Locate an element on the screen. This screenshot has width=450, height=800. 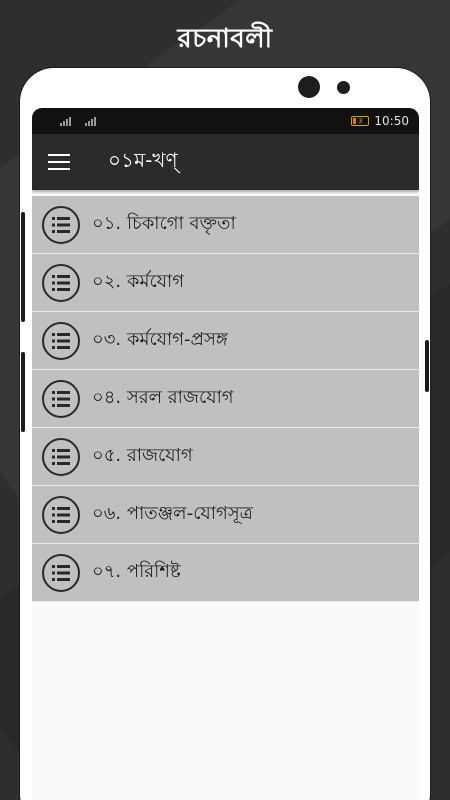
list-item: ০১. চিকাগো বক্তৃতা is located at coordinates (225, 225).